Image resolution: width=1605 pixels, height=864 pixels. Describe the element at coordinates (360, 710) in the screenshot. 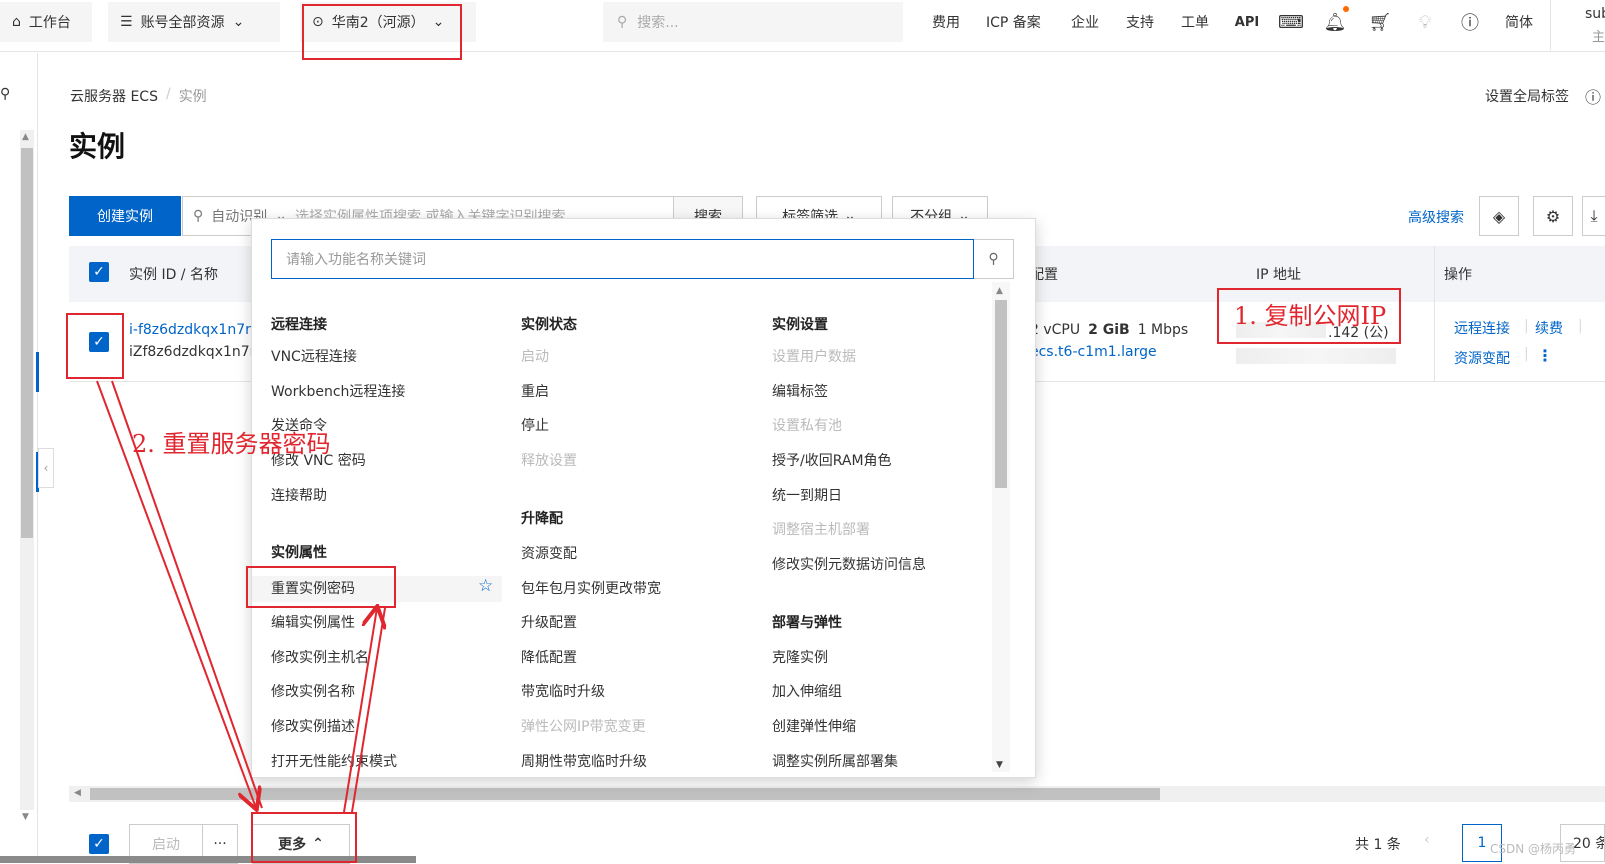

I see `arrow-more-to-reset` at that location.